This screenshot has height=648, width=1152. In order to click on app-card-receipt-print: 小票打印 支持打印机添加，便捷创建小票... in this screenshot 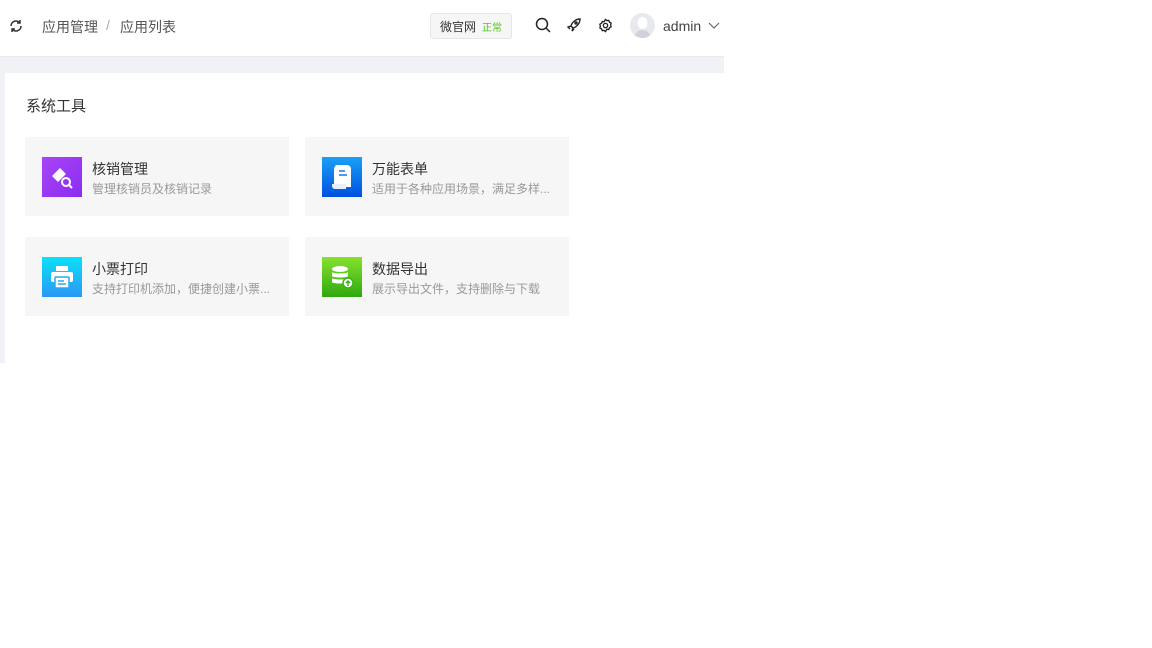, I will do `click(157, 276)`.